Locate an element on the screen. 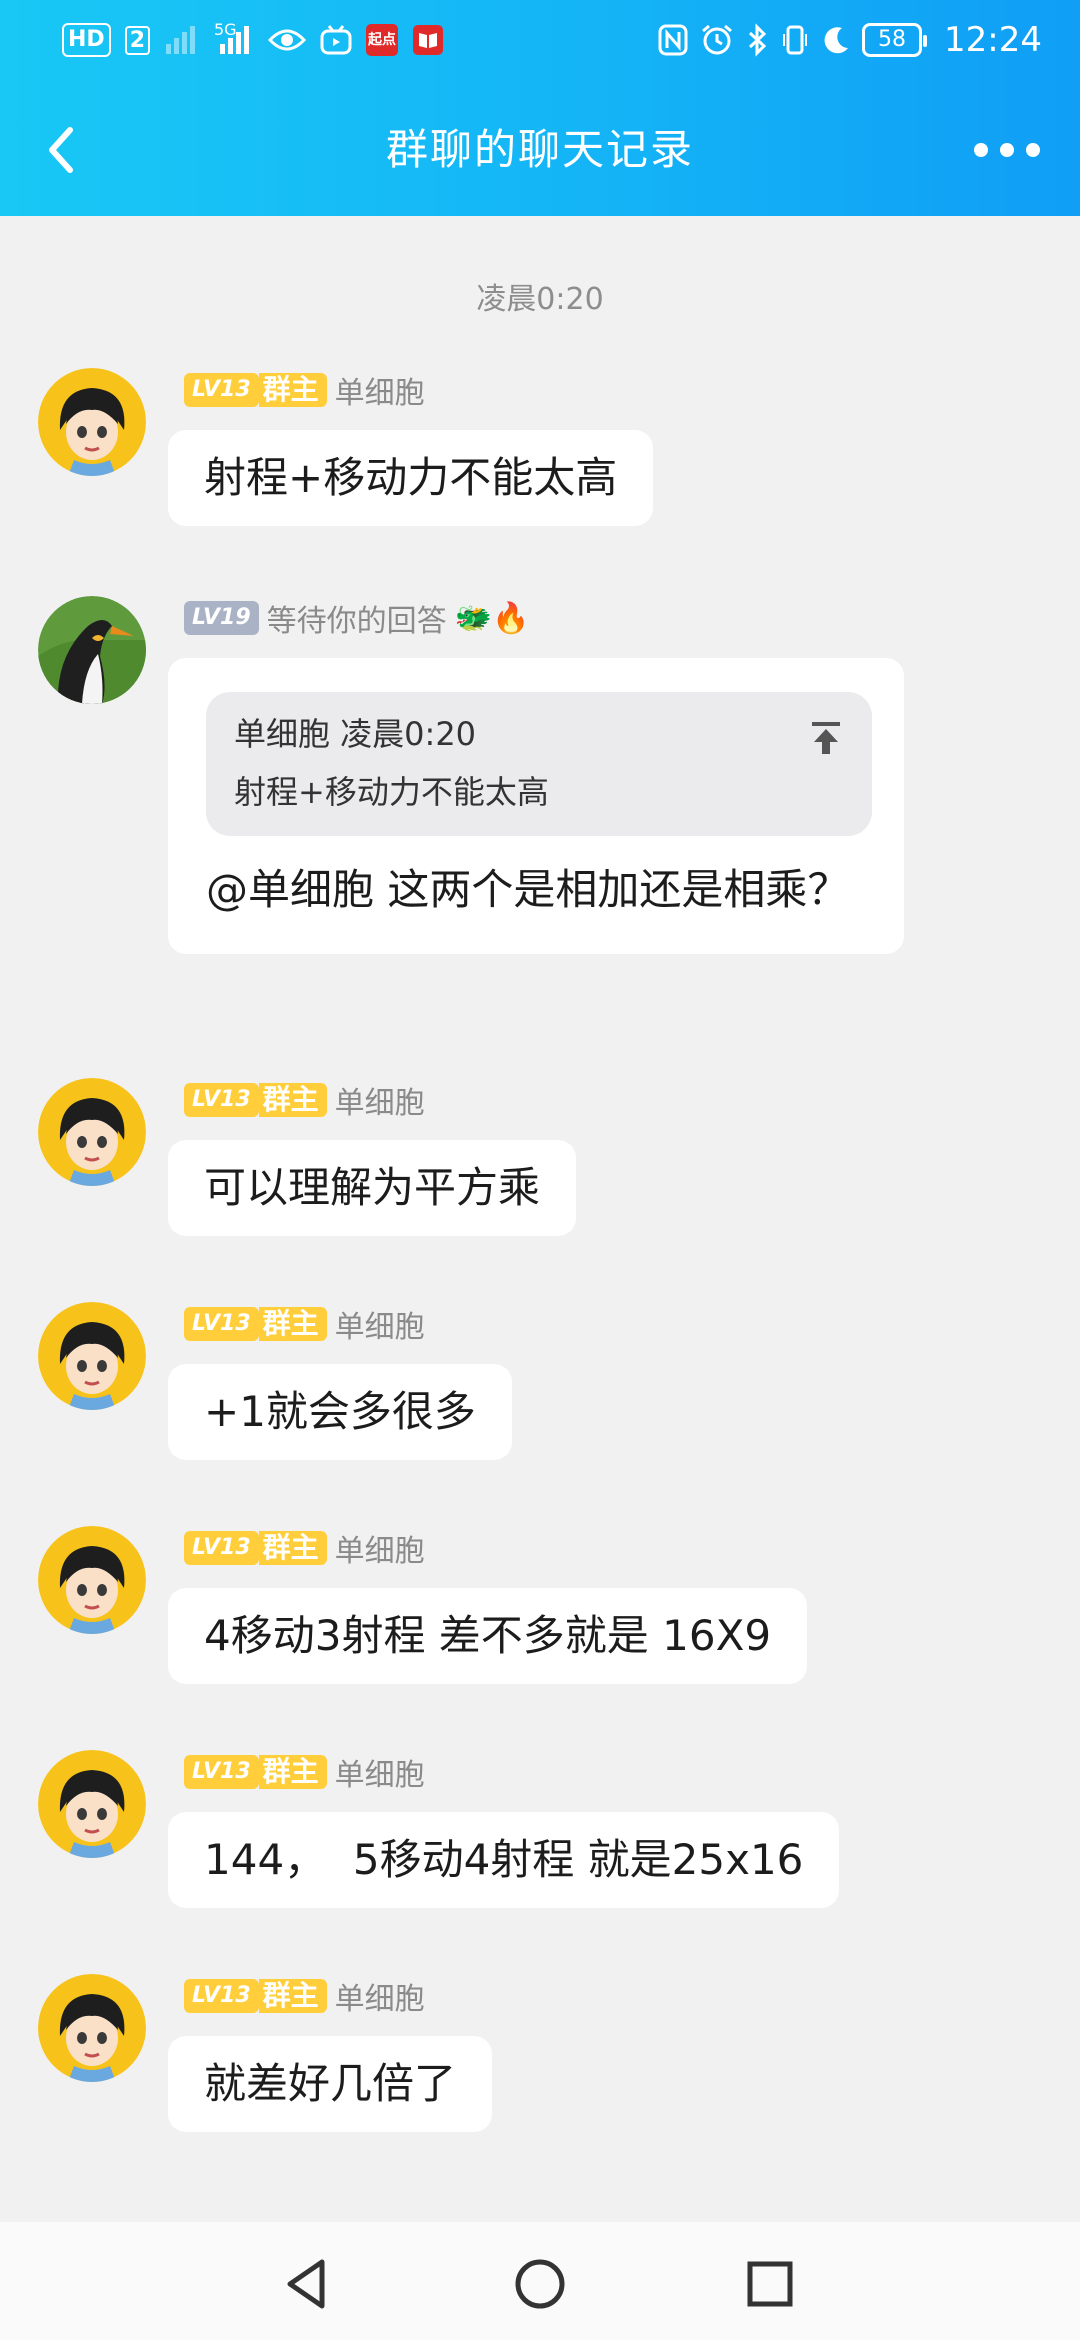 Image resolution: width=1080 pixels, height=2340 pixels. message-bubble: 可以理解为平方乘 is located at coordinates (372, 1188).